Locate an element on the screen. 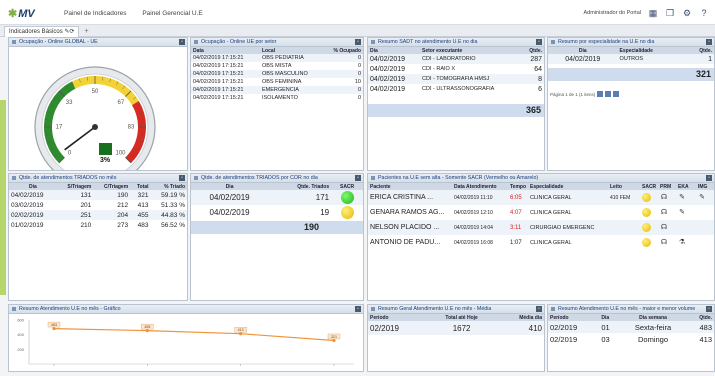 Image resolution: width=715 pixels, height=376 pixels. table-row: 04/02/2019 19 is located at coordinates (277, 212).